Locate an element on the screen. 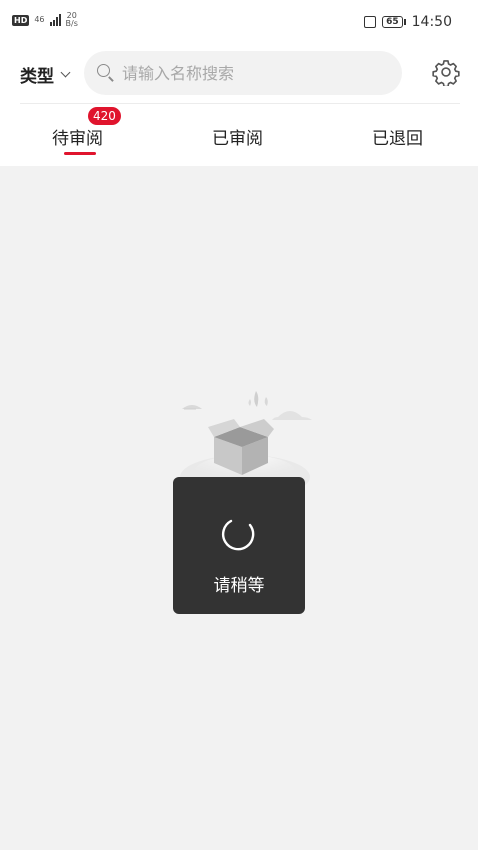 The height and width of the screenshot is (850, 478). battery-icon: 65 is located at coordinates (394, 22).